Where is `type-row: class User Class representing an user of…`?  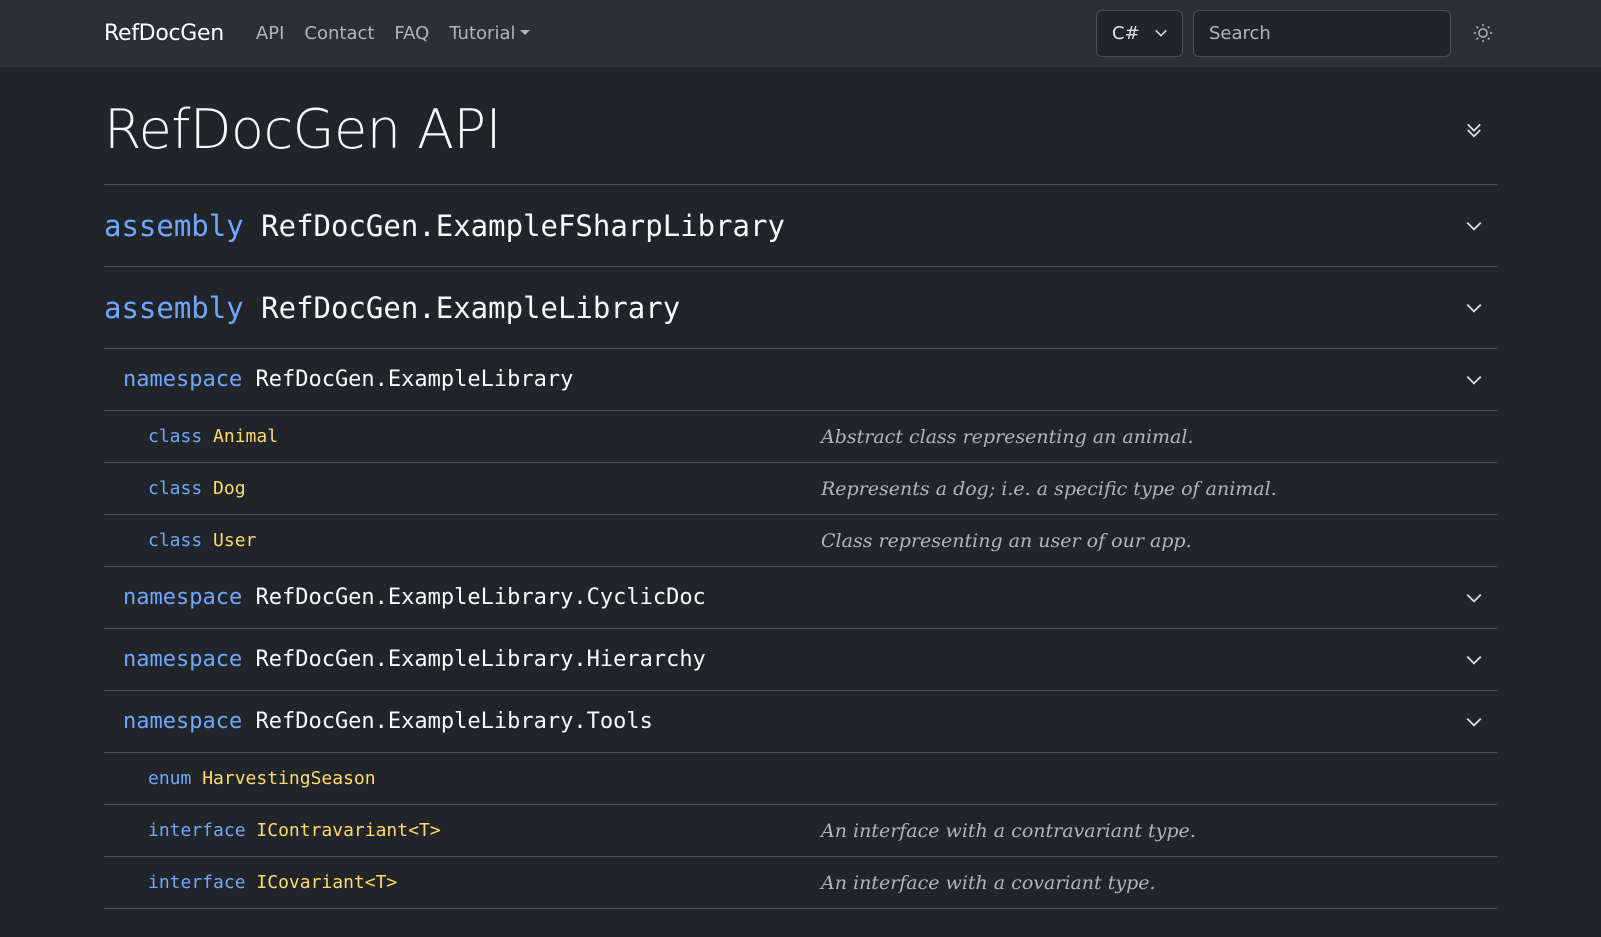
type-row: class User Class representing an user of… is located at coordinates (800, 541).